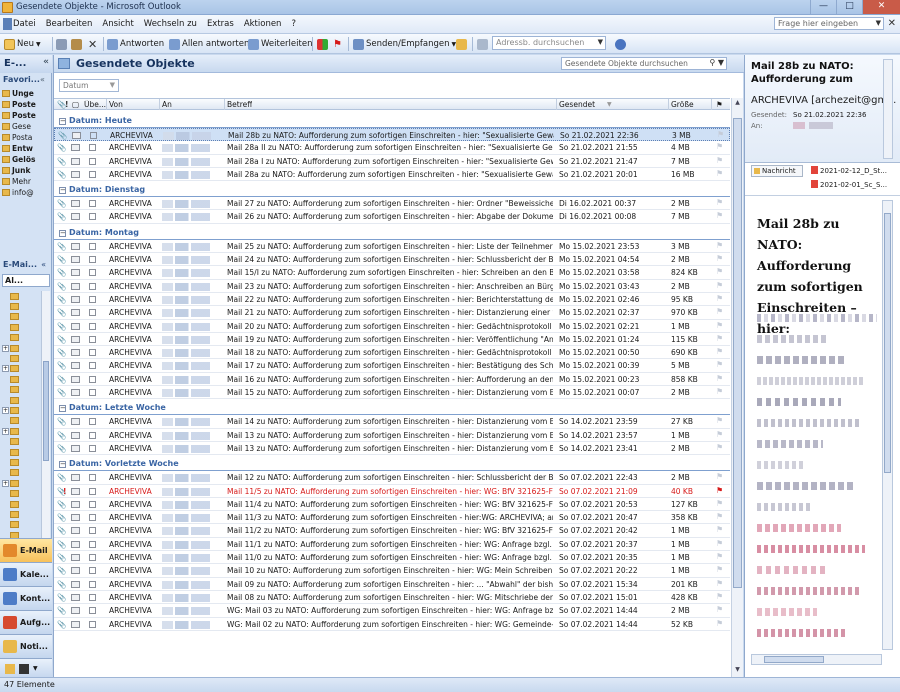  Describe the element at coordinates (737, 671) in the screenshot. I see `scroll-down-icon: ▼` at that location.